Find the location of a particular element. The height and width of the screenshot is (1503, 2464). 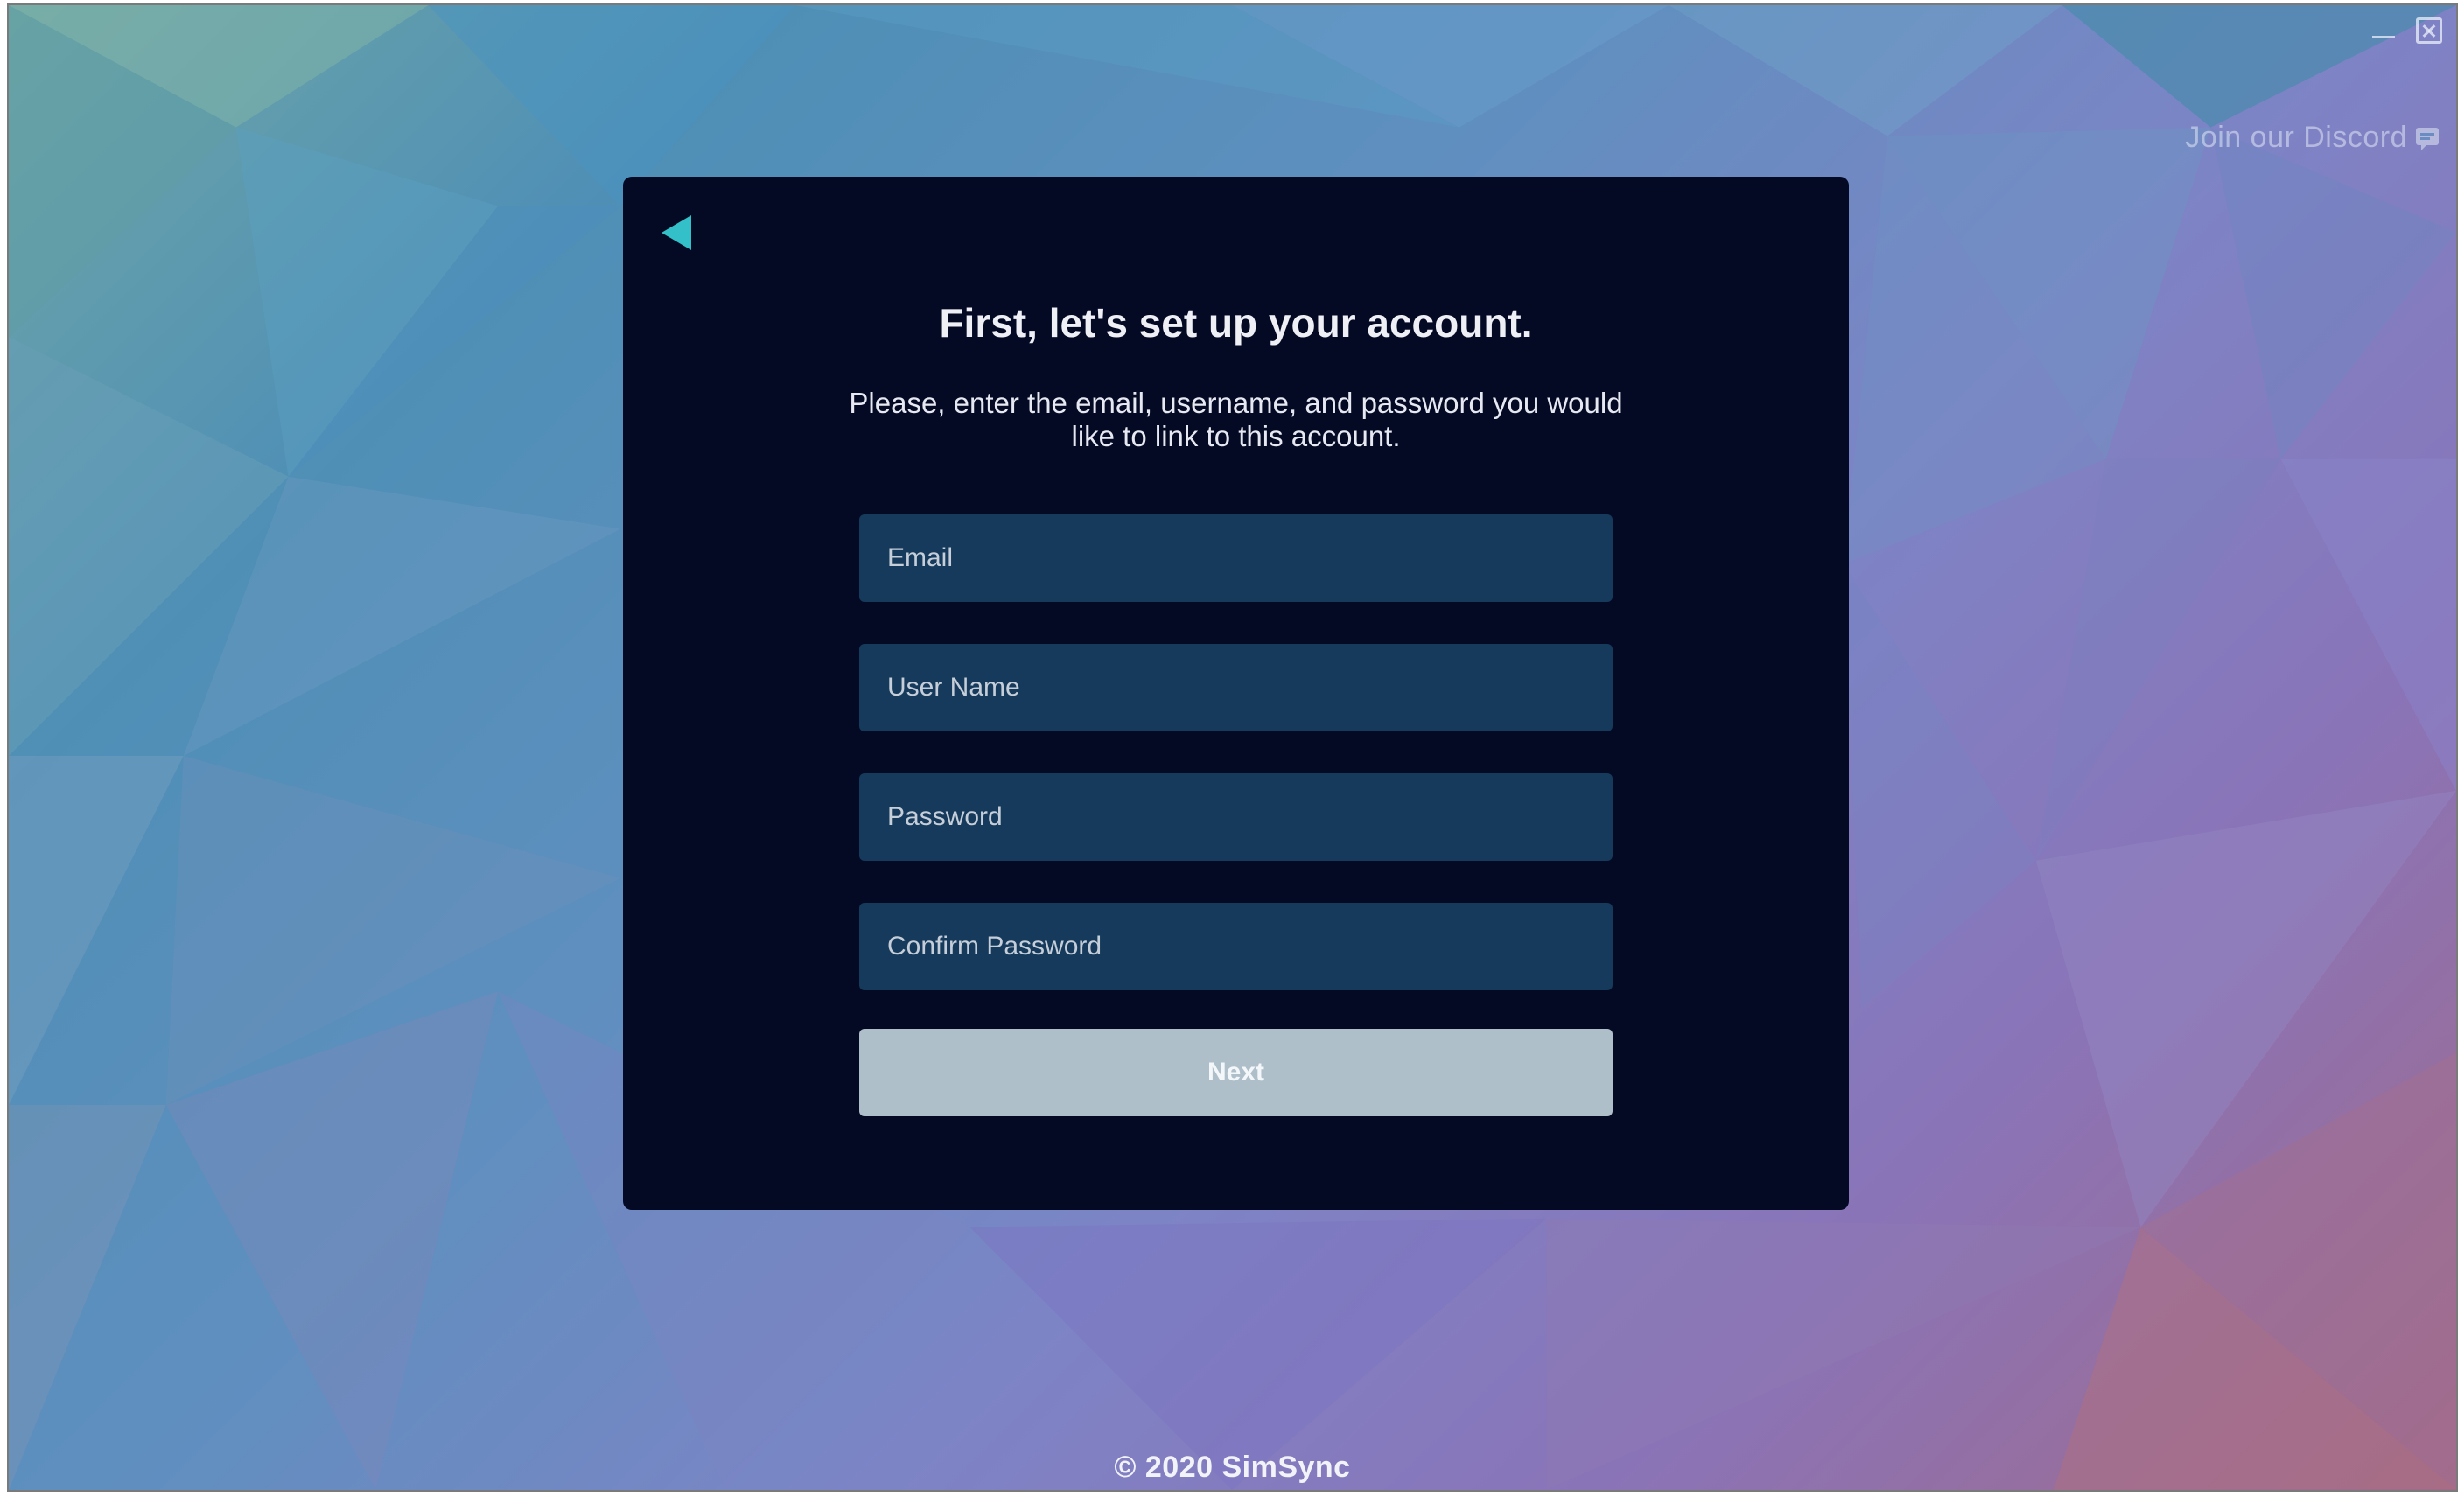

discord-chat-icon is located at coordinates (2427, 138).